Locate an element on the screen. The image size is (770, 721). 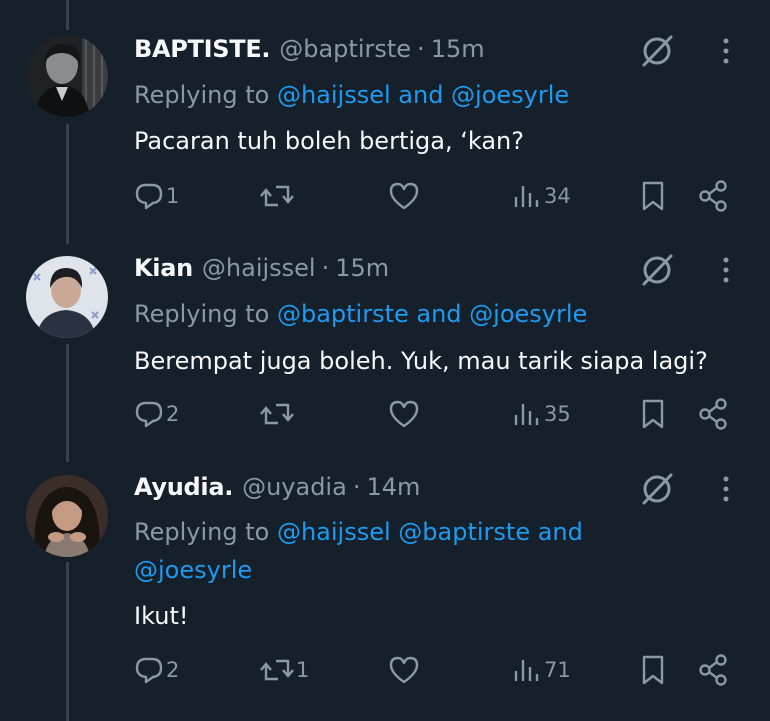
views-button: 34 is located at coordinates (541, 196).